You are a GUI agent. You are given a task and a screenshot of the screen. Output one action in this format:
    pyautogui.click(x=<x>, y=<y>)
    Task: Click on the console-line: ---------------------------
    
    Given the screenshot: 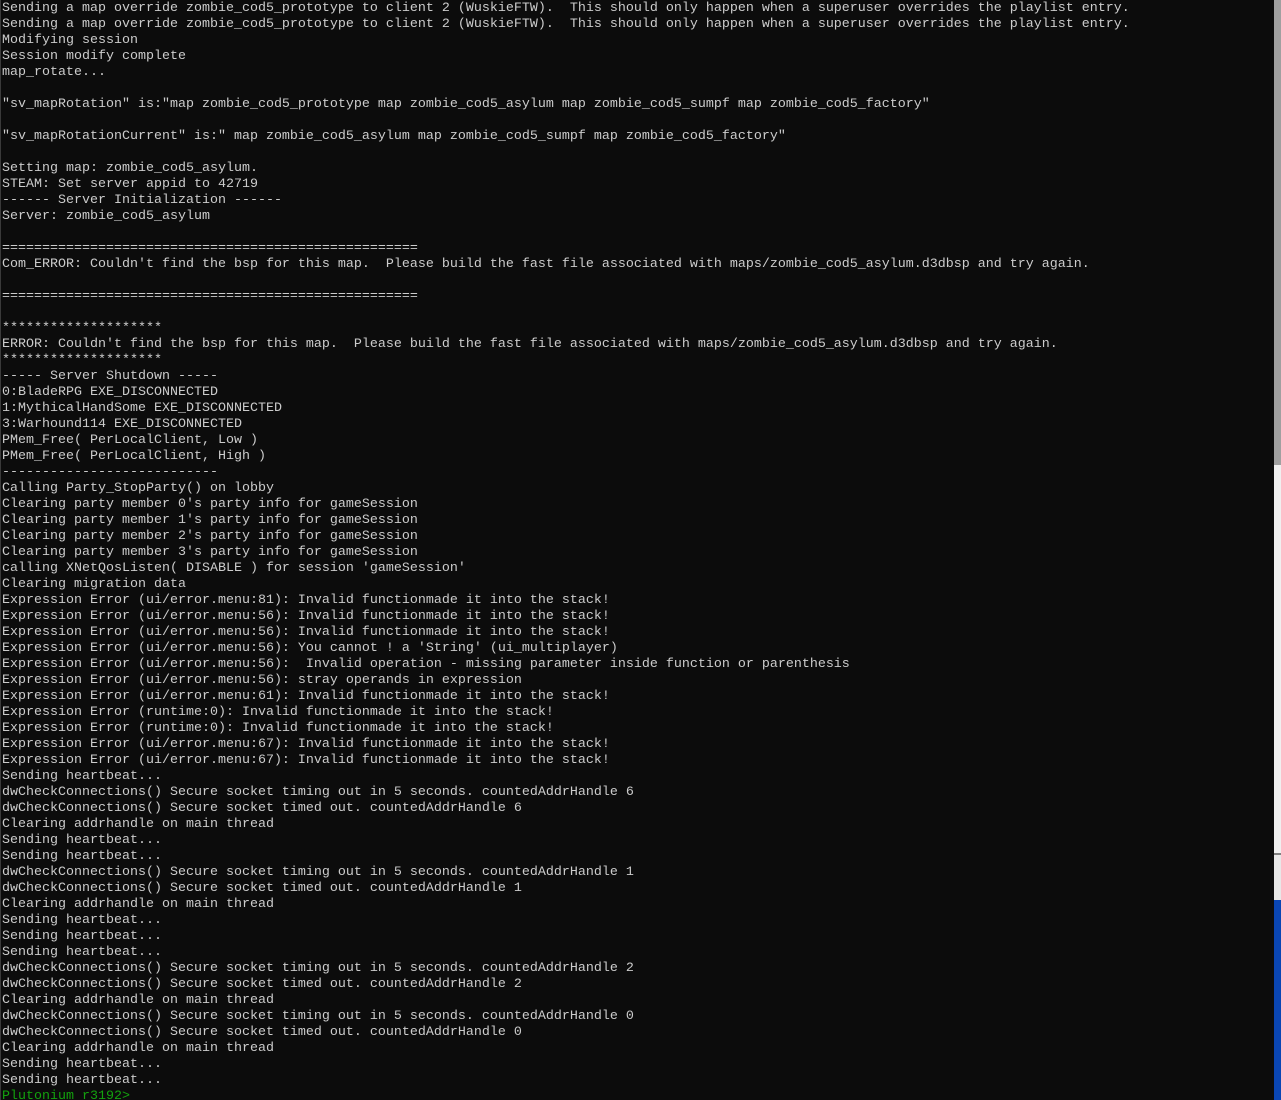 What is the action you would take?
    pyautogui.click(x=110, y=472)
    